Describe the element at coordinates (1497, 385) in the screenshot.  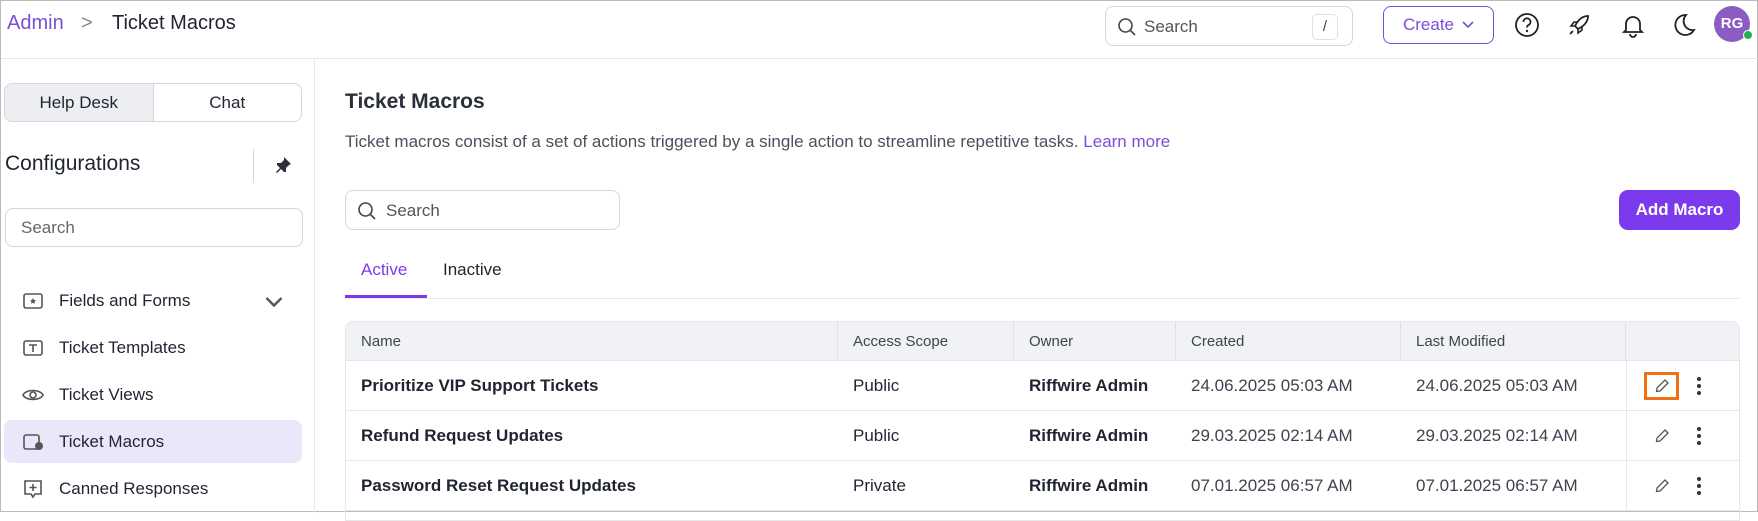
I see `cell-last-modified: 24.06.2025 05:03 AM` at that location.